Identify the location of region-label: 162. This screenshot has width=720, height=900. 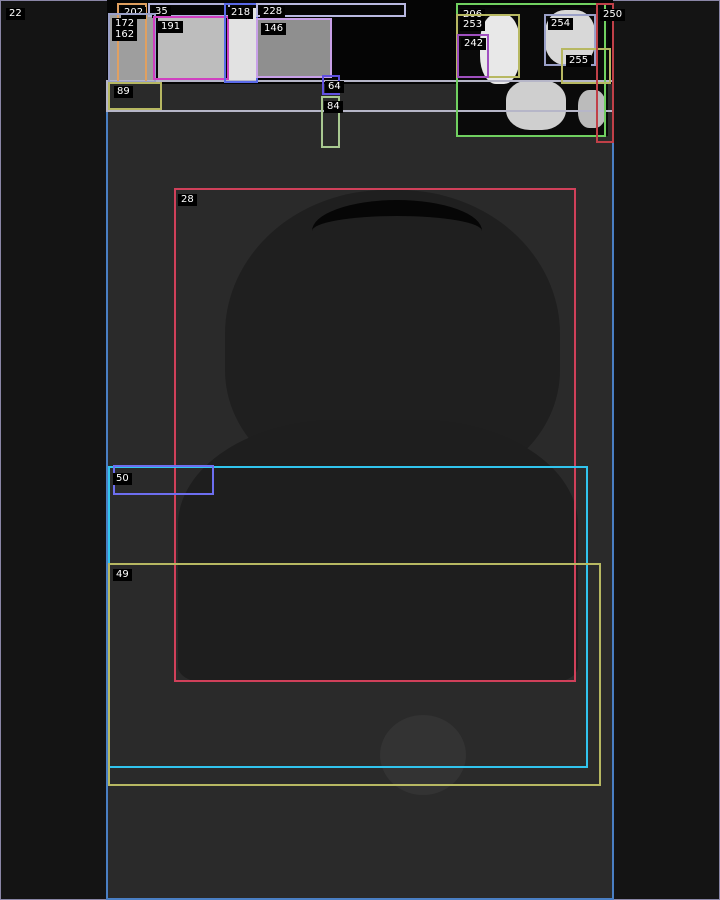
(125, 35).